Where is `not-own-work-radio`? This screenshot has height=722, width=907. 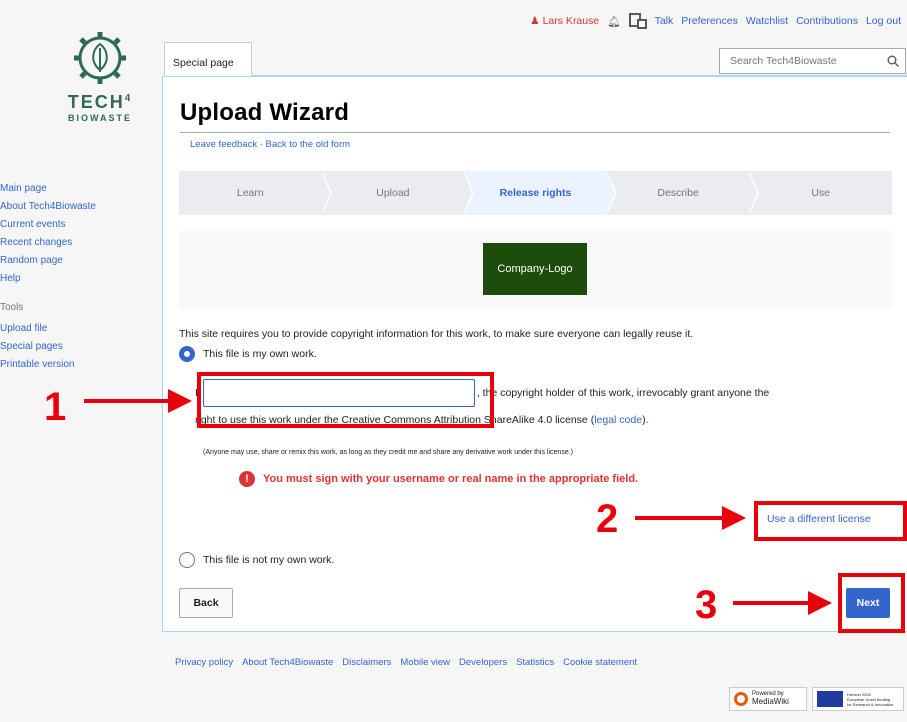 not-own-work-radio is located at coordinates (187, 560).